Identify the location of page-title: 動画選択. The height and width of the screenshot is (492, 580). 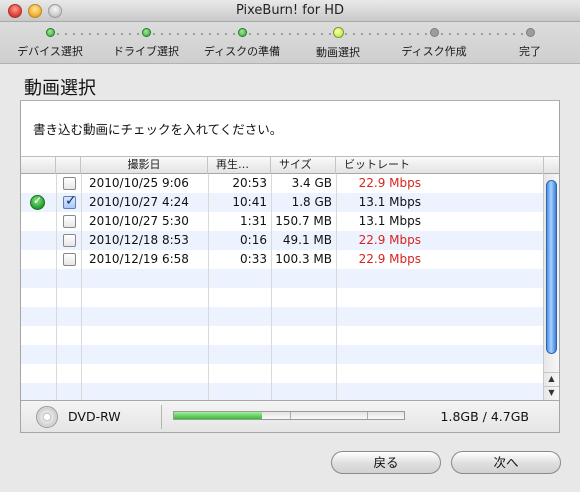
(60, 88).